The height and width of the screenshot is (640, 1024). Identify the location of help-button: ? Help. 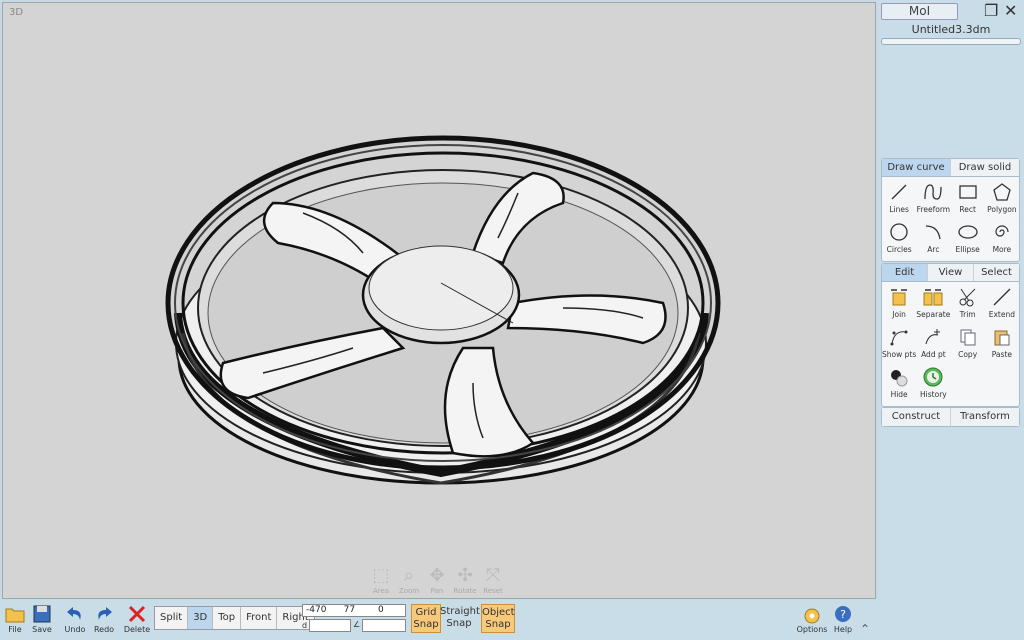
(843, 618).